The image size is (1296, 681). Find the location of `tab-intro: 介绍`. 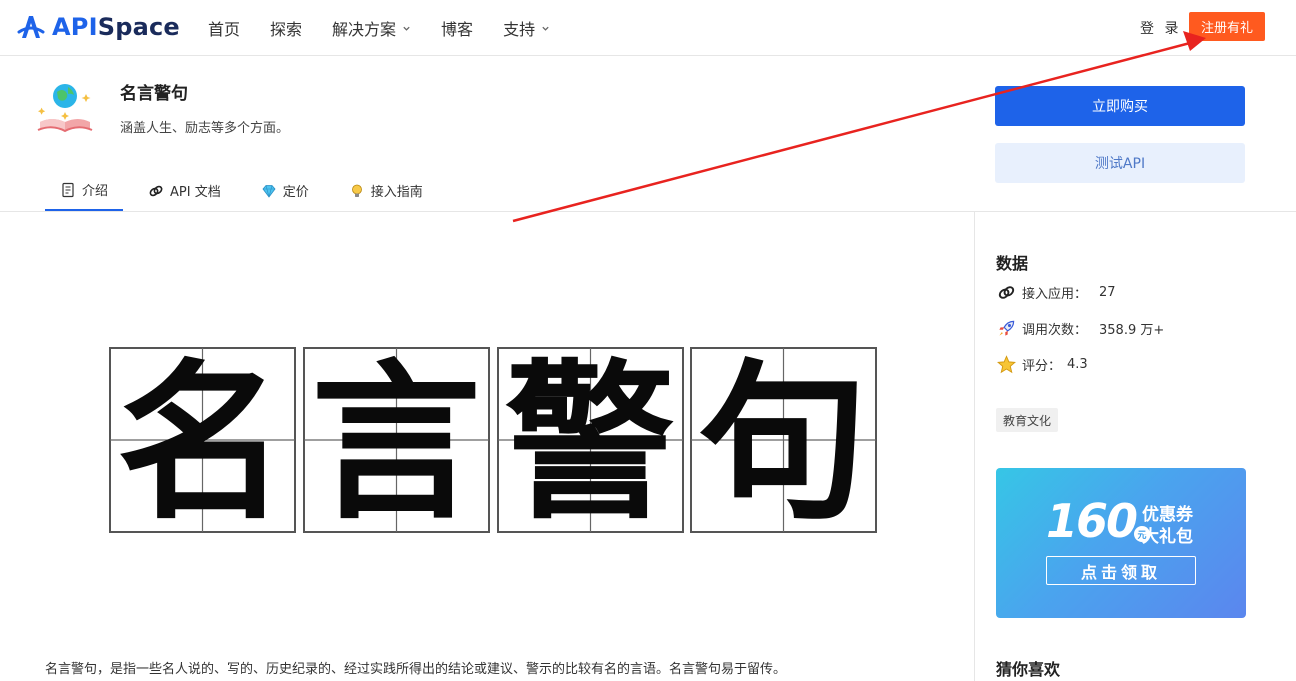

tab-intro: 介绍 is located at coordinates (84, 190).